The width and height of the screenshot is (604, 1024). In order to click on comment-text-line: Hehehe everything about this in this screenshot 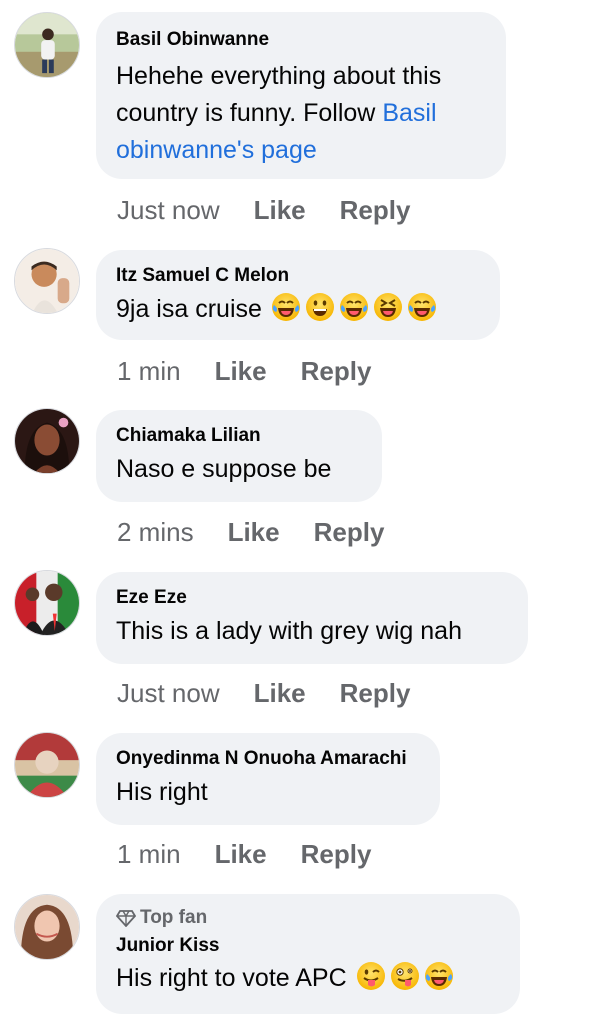, I will do `click(279, 76)`.